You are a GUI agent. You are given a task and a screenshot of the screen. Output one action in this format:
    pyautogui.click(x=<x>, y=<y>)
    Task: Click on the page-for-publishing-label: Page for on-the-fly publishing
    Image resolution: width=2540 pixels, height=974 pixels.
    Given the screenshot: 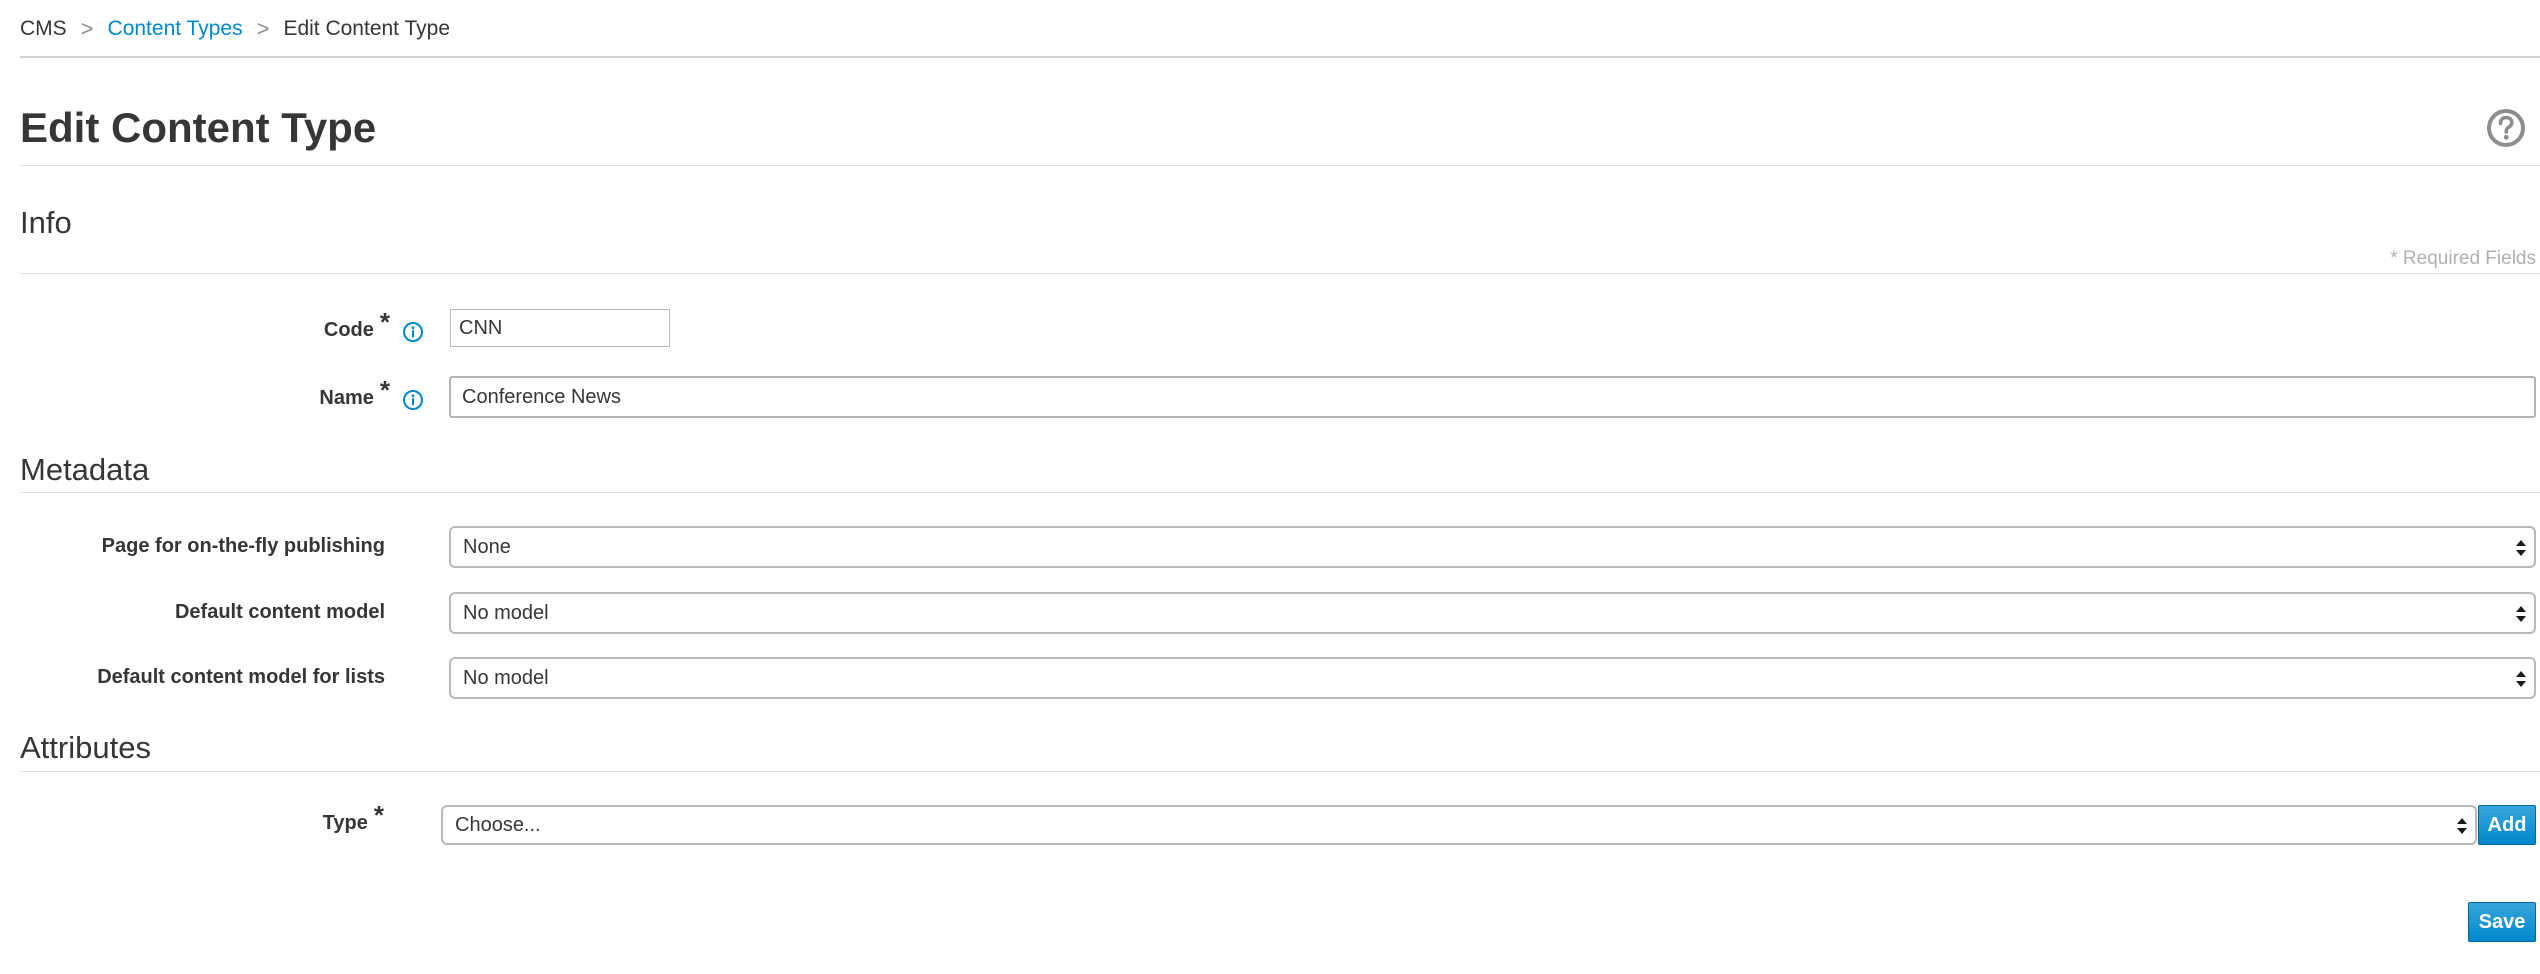 What is the action you would take?
    pyautogui.click(x=243, y=546)
    